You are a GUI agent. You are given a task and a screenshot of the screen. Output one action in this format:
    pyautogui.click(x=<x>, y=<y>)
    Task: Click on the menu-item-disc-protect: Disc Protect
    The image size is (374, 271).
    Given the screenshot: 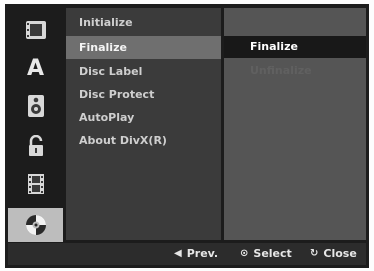 What is the action you would take?
    pyautogui.click(x=143, y=94)
    